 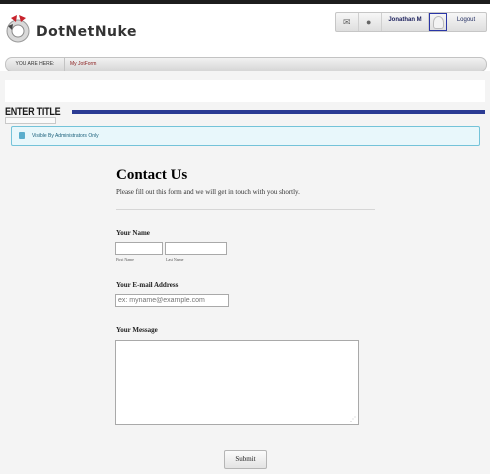 I want to click on envelope-icon: ✉, so click(x=347, y=22).